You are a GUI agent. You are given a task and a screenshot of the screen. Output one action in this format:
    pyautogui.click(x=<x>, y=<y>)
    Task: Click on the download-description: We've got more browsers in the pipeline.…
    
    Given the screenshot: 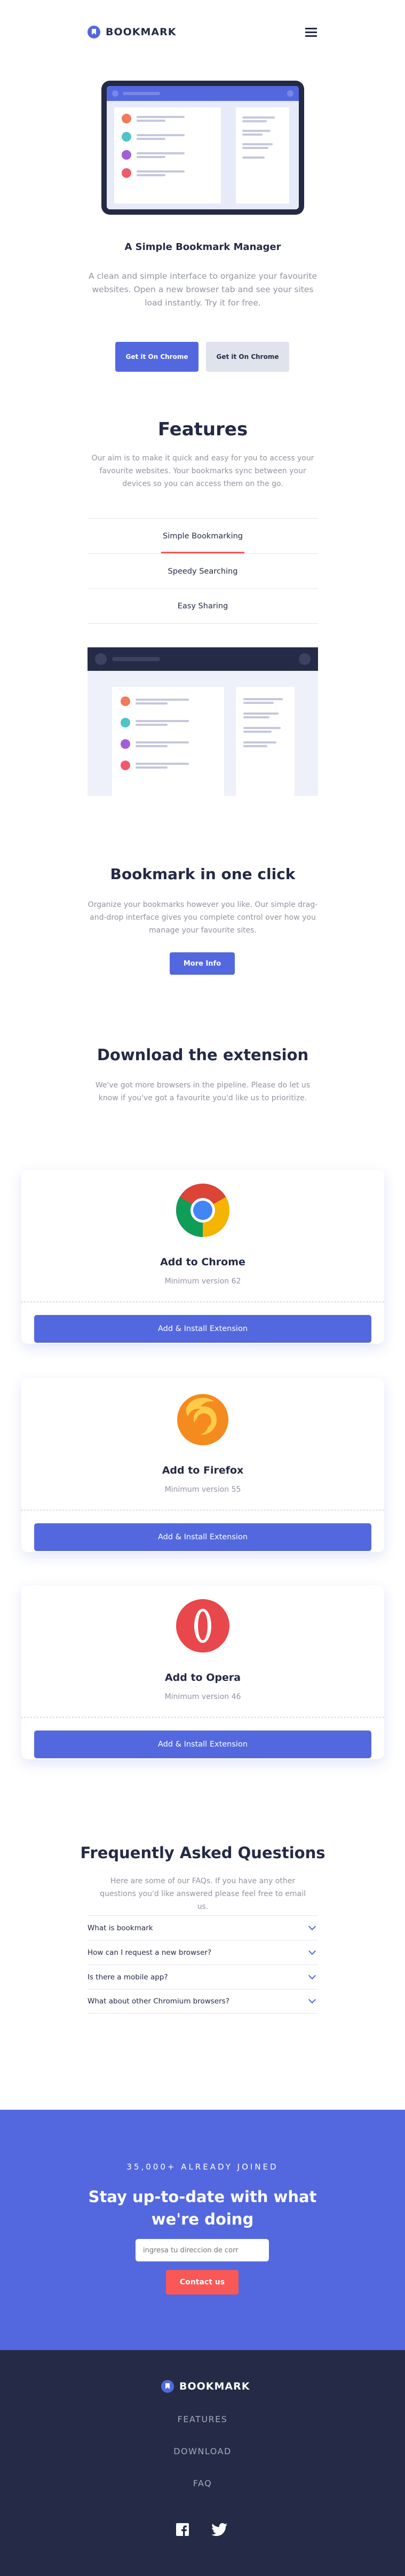 What is the action you would take?
    pyautogui.click(x=203, y=1091)
    